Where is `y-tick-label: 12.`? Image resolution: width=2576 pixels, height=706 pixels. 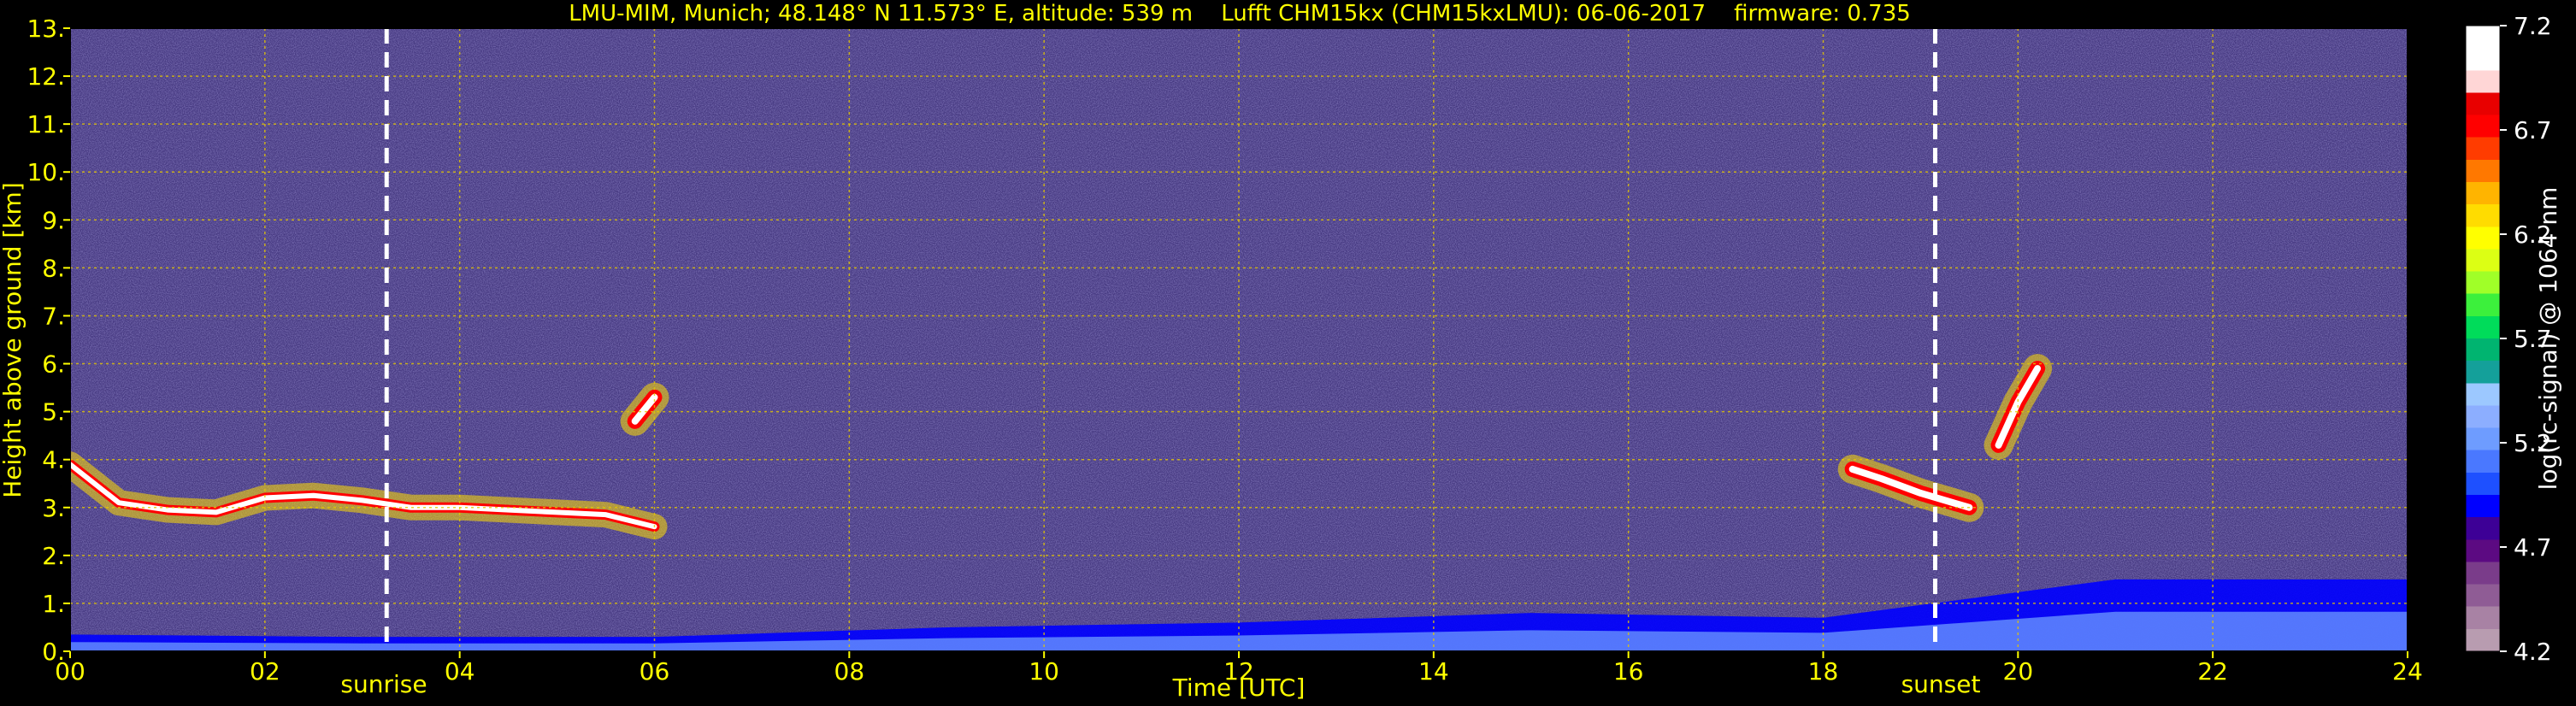 y-tick-label: 12. is located at coordinates (46, 76).